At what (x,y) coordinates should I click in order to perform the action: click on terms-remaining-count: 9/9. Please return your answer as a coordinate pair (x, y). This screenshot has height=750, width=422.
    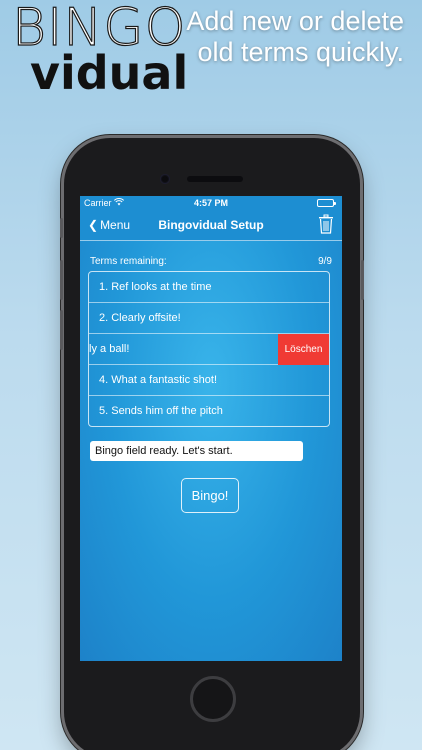
    Looking at the image, I should click on (325, 261).